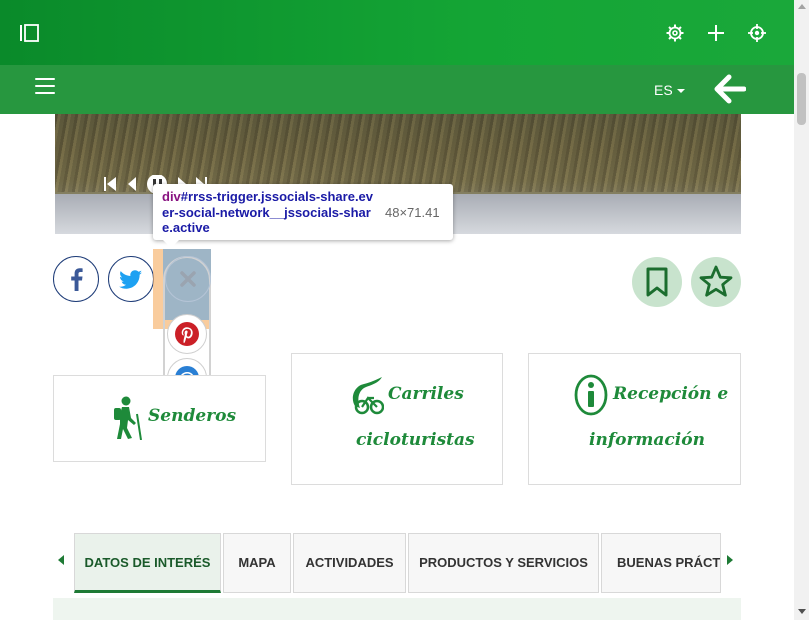 The image size is (809, 620). Describe the element at coordinates (368, 396) in the screenshot. I see `bicycle-icon` at that location.